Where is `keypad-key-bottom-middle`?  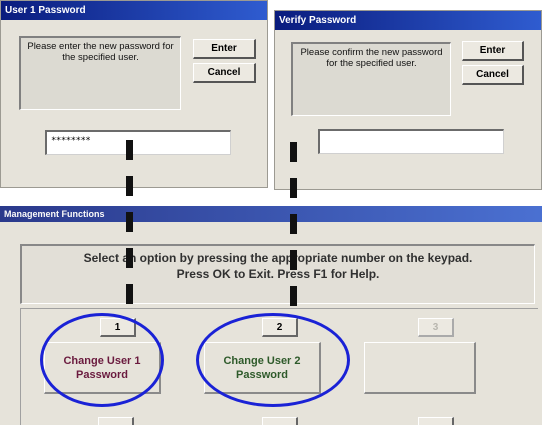 keypad-key-bottom-middle is located at coordinates (280, 421).